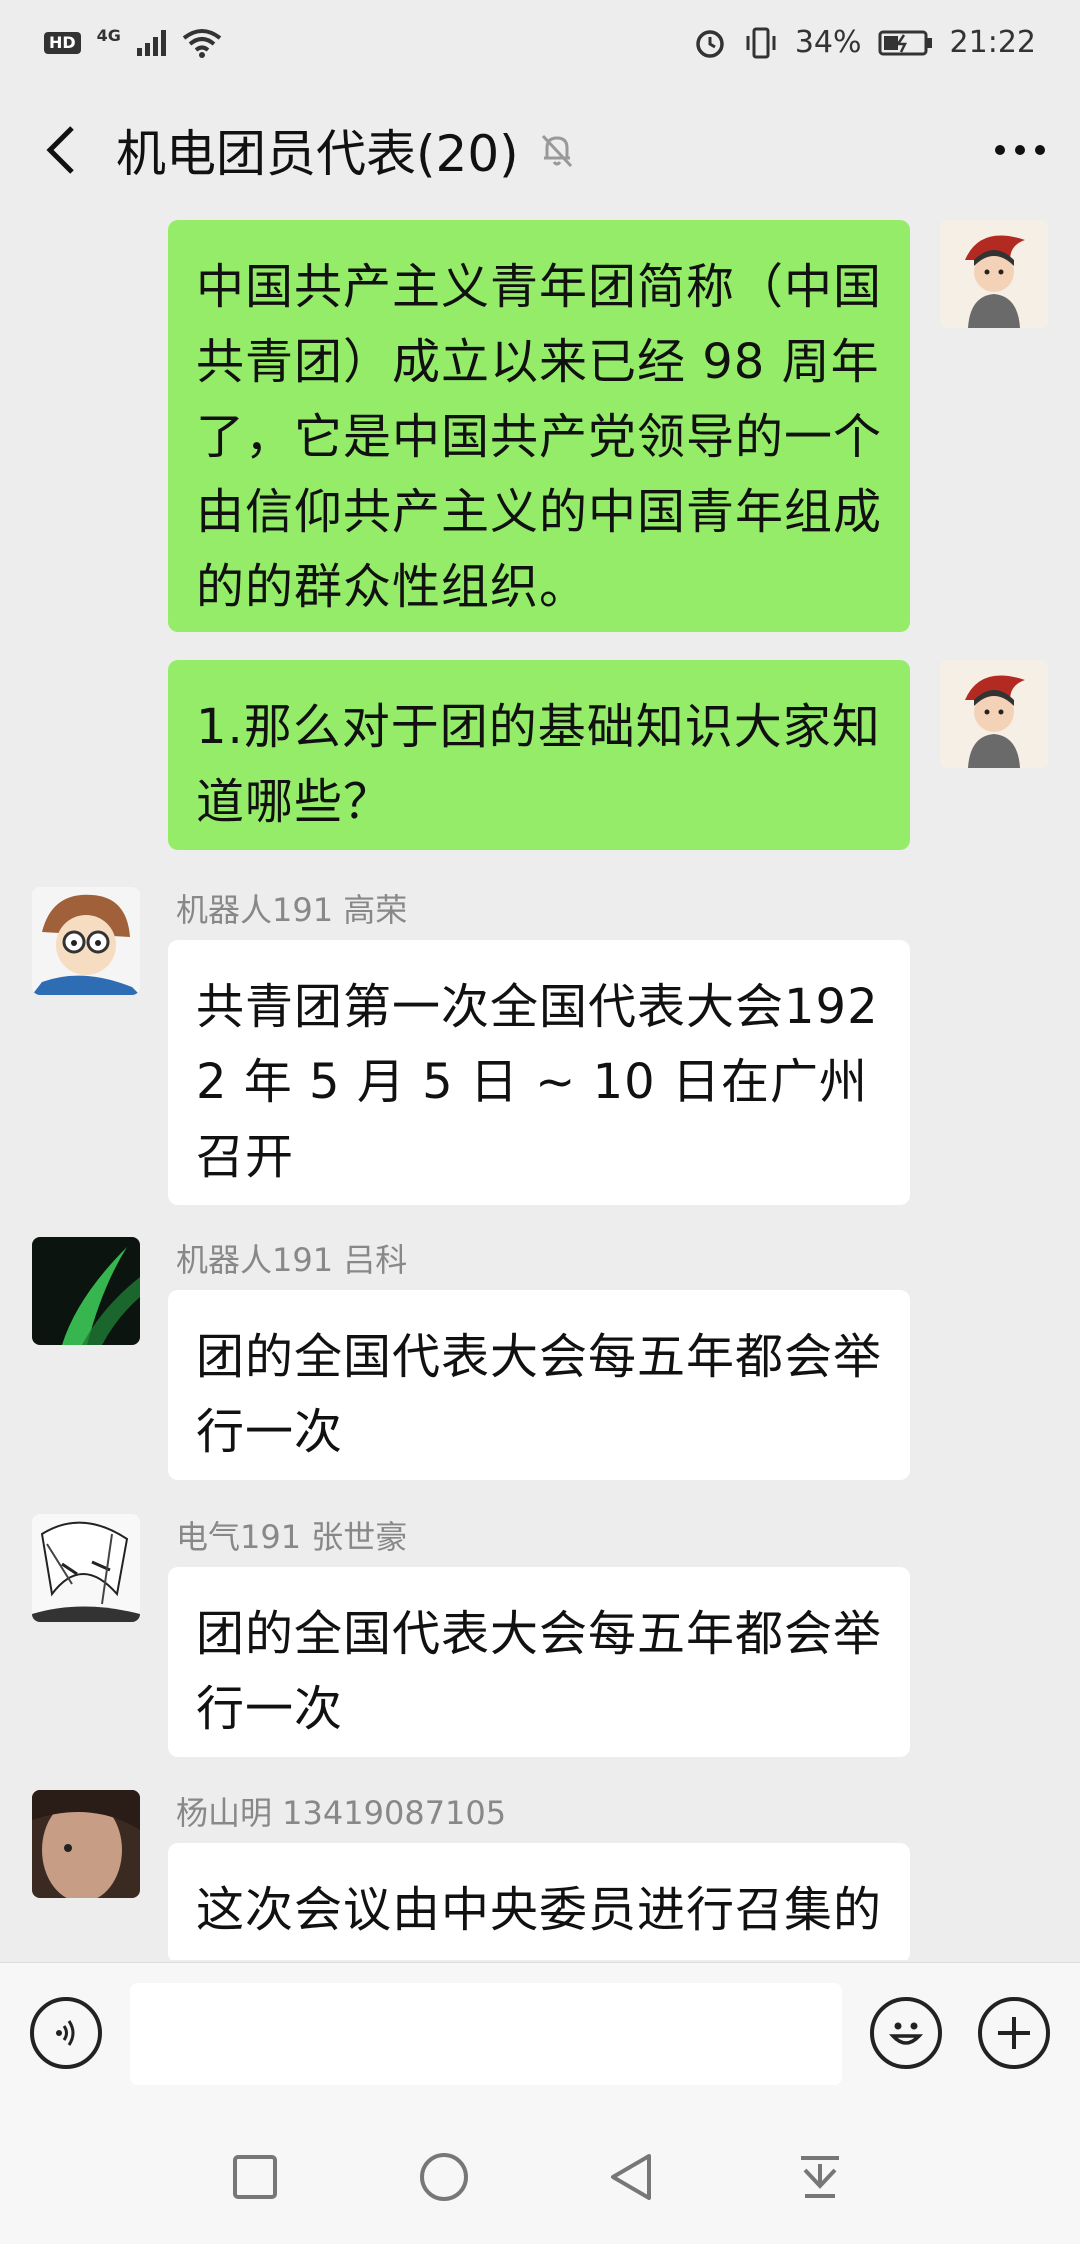 The image size is (1080, 2244). Describe the element at coordinates (62, 42) in the screenshot. I see `hd-badge: HD` at that location.